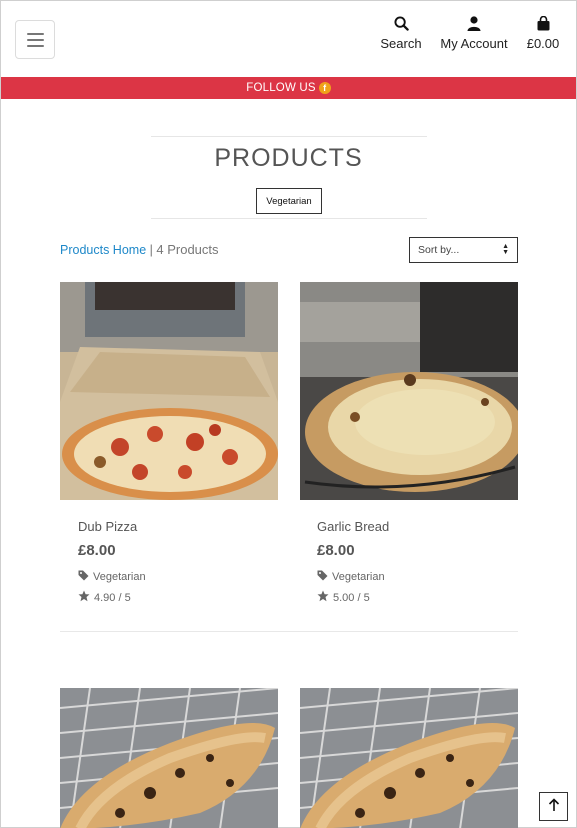 The width and height of the screenshot is (577, 828). Describe the element at coordinates (543, 23) in the screenshot. I see `shopping-bag-icon` at that location.